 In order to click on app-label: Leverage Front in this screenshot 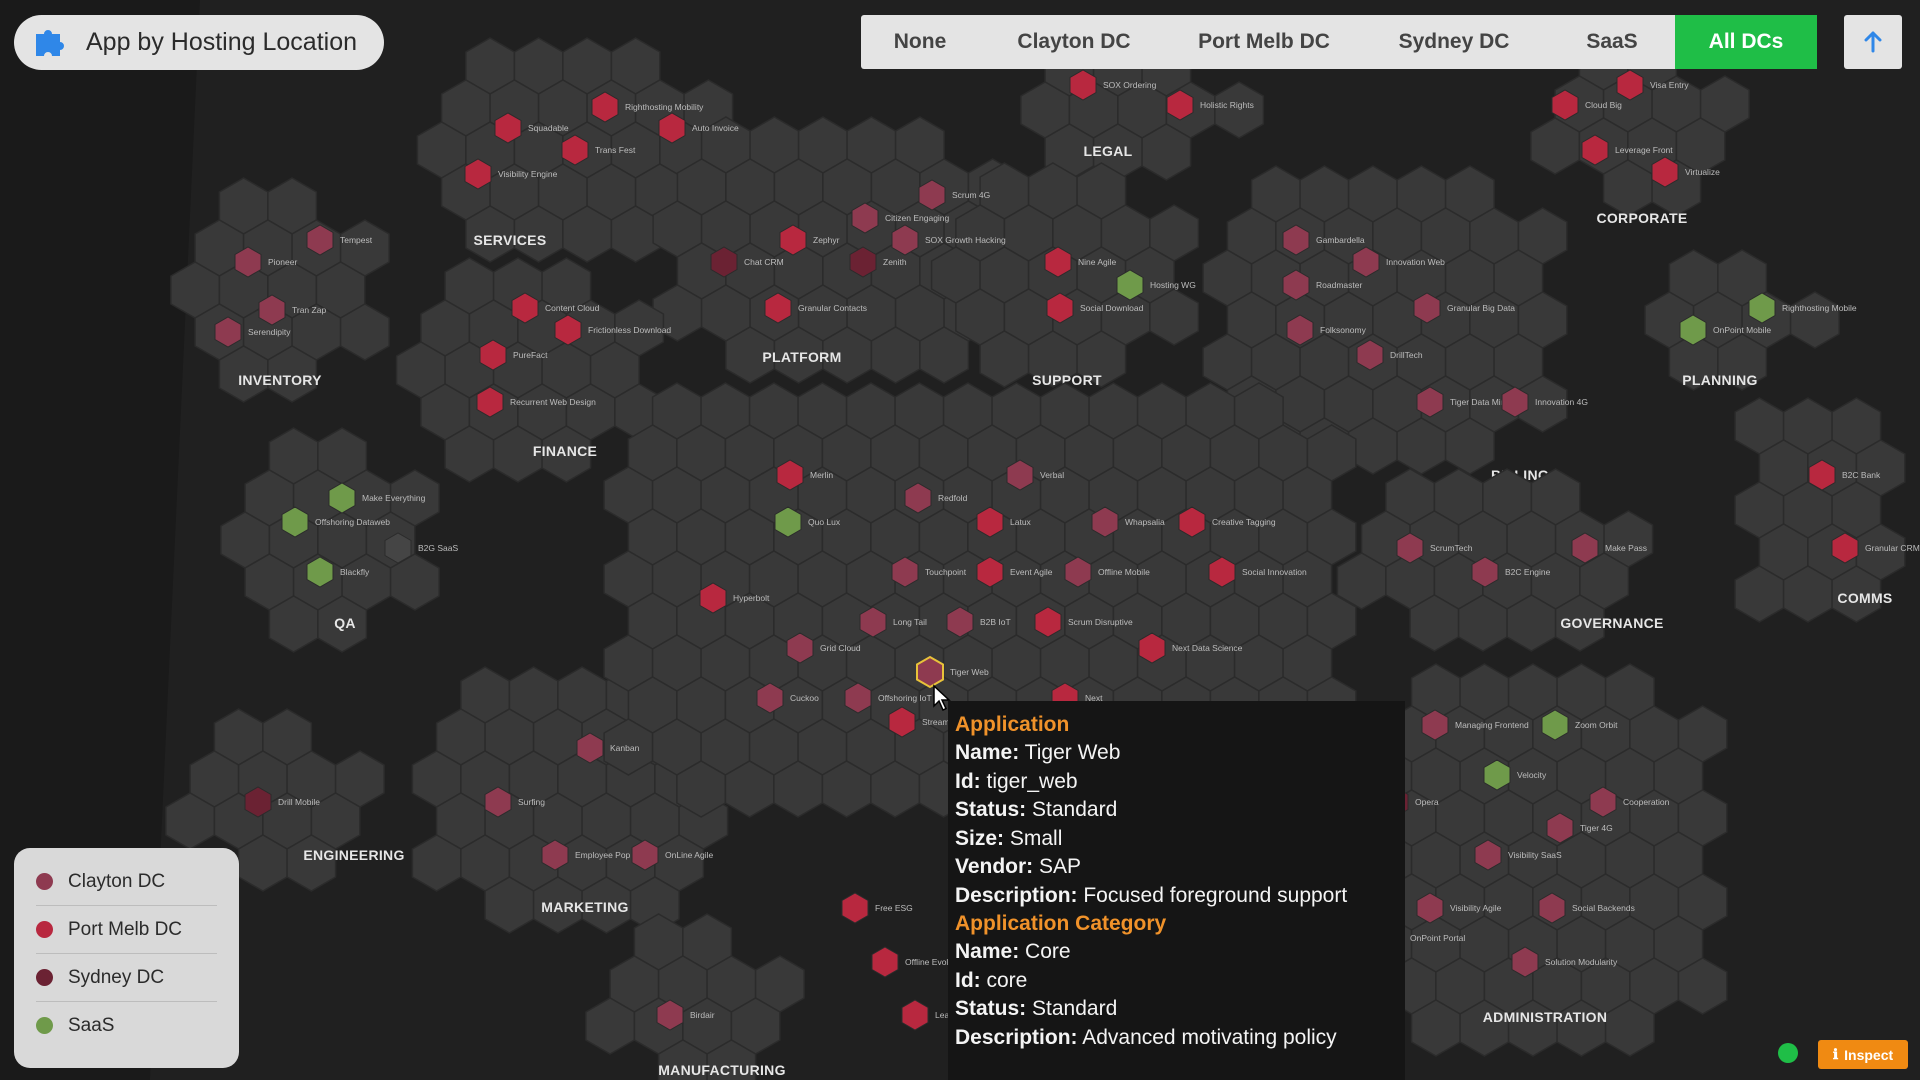, I will do `click(1644, 150)`.